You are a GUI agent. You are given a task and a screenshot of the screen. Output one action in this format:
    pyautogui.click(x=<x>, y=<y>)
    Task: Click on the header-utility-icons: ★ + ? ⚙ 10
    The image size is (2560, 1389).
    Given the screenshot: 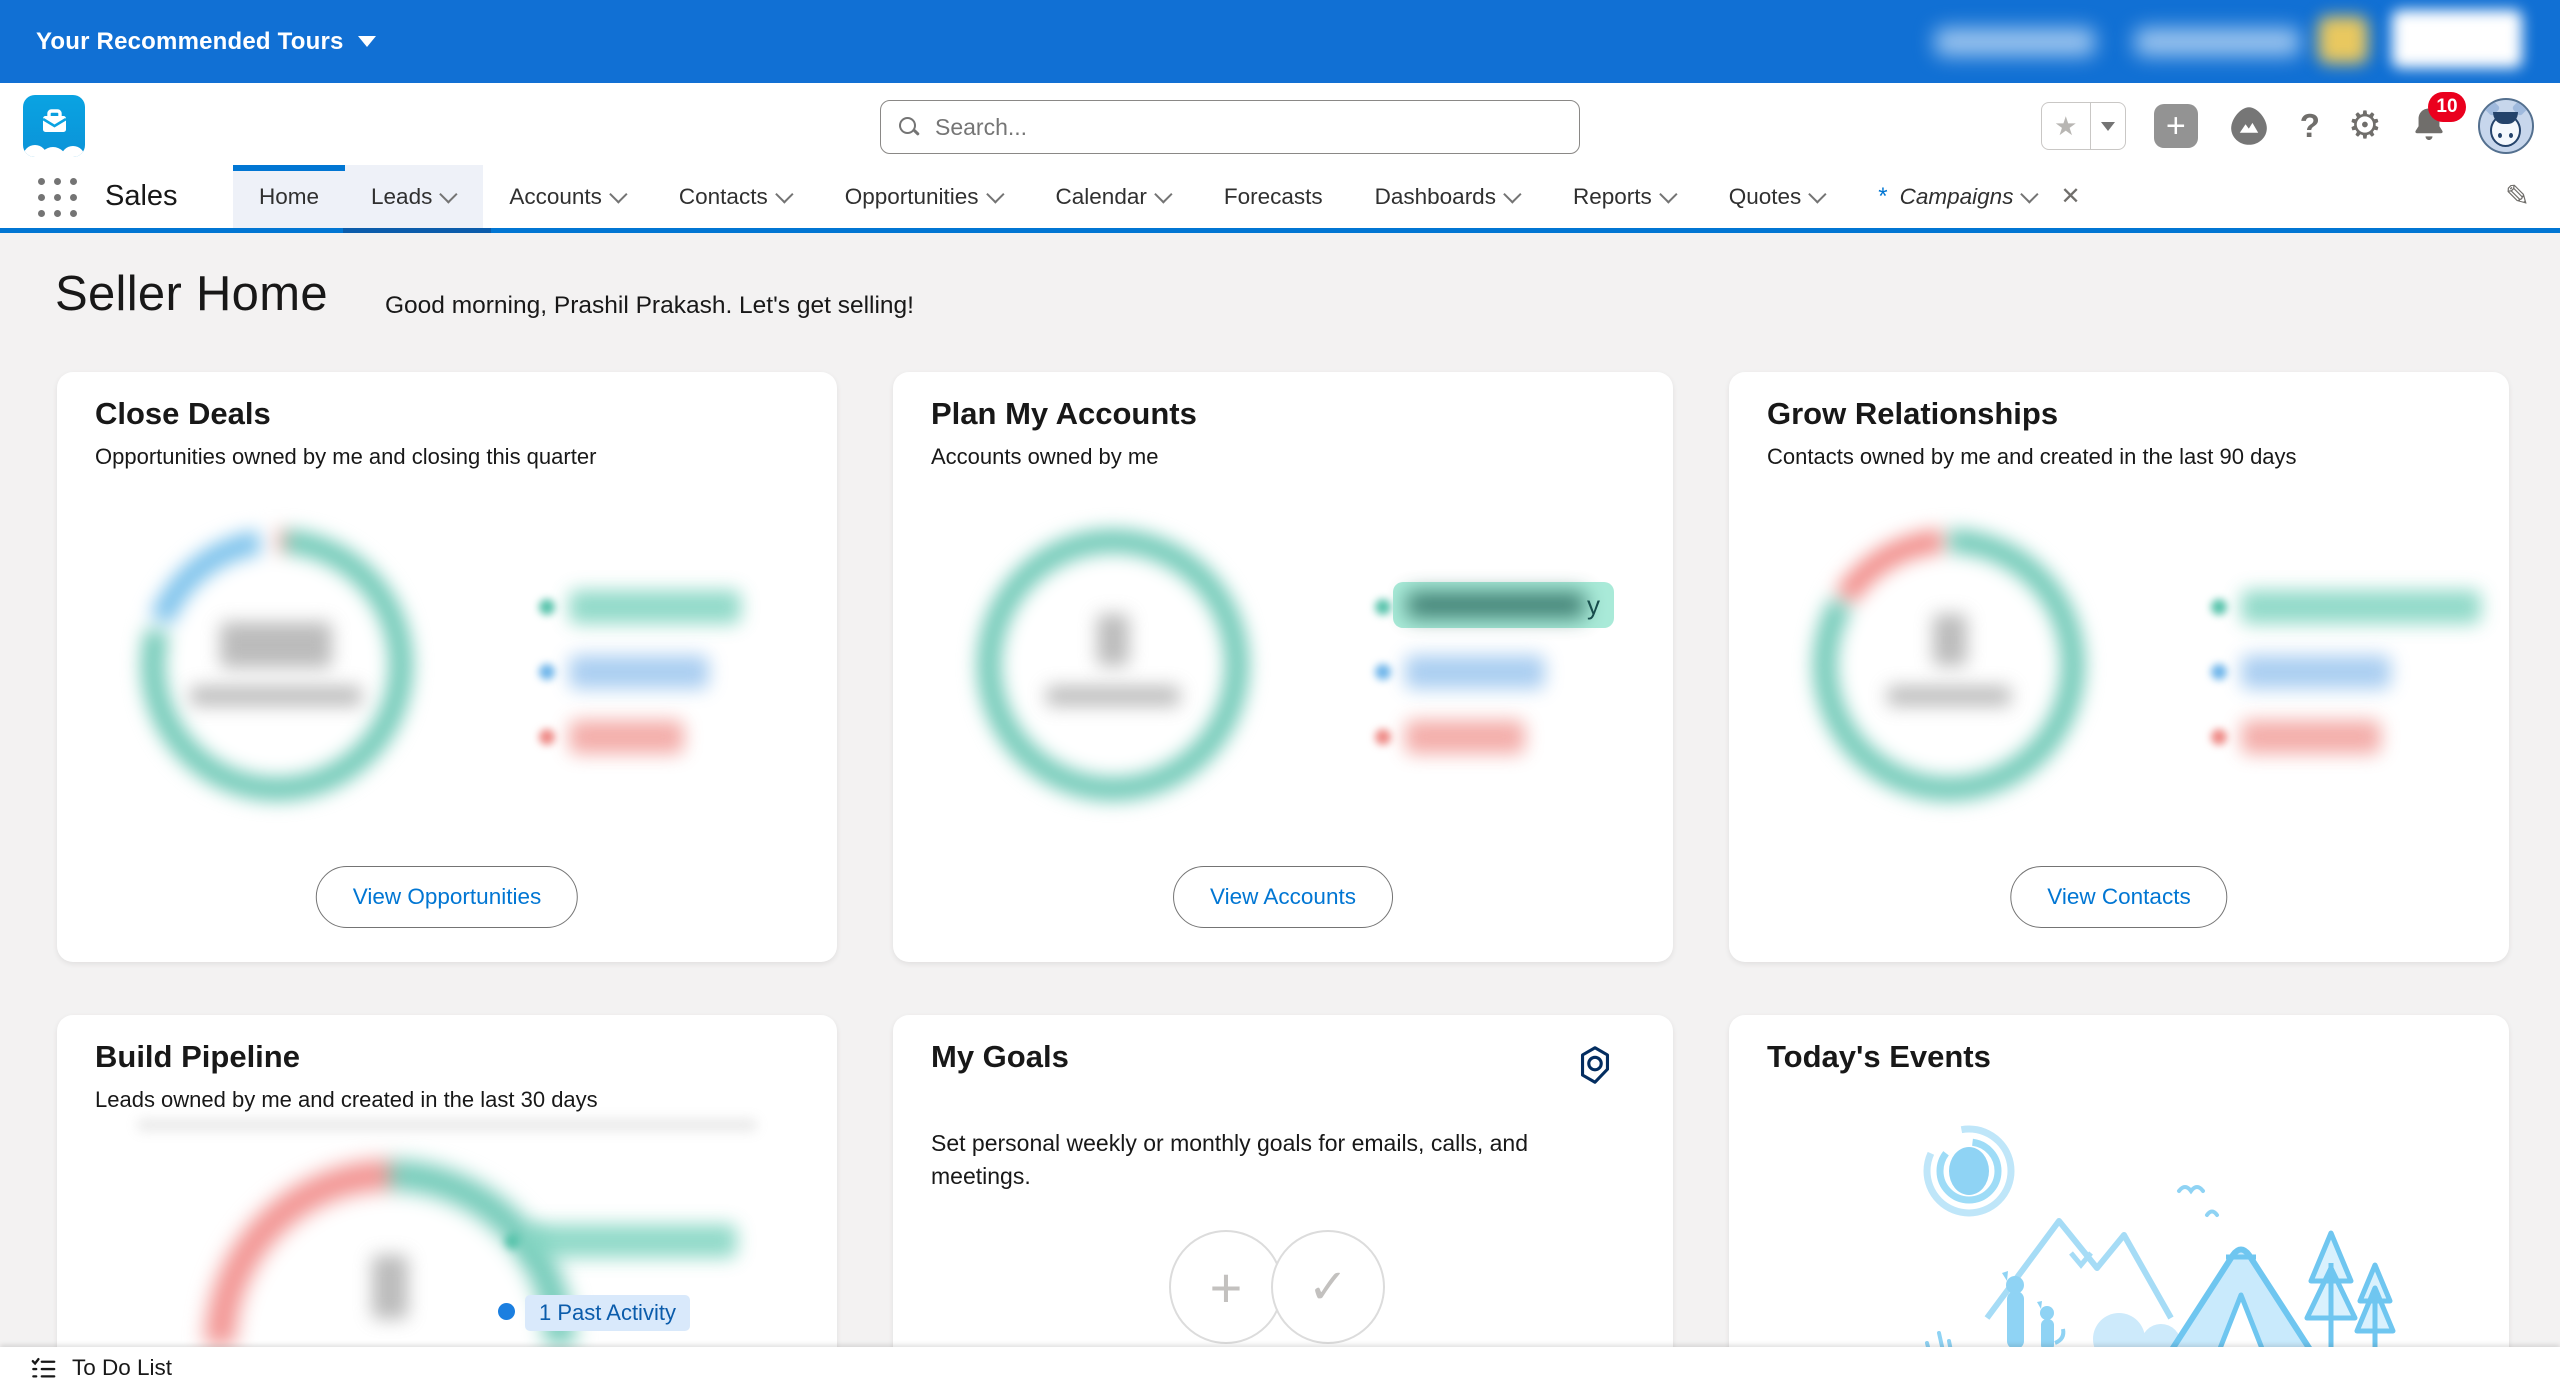 What is the action you would take?
    pyautogui.click(x=2287, y=124)
    